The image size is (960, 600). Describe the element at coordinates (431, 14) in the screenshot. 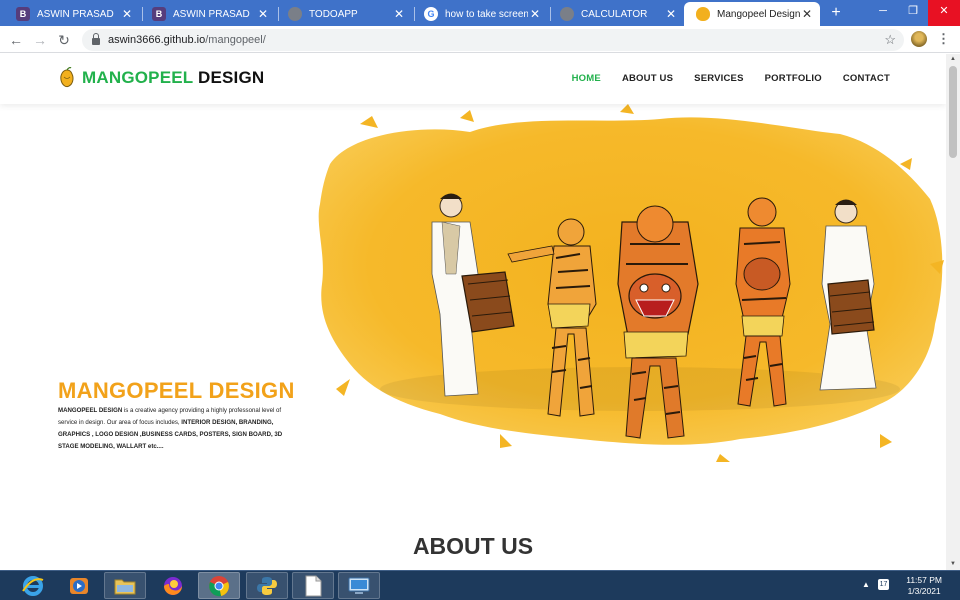

I see `google-icon: G` at that location.